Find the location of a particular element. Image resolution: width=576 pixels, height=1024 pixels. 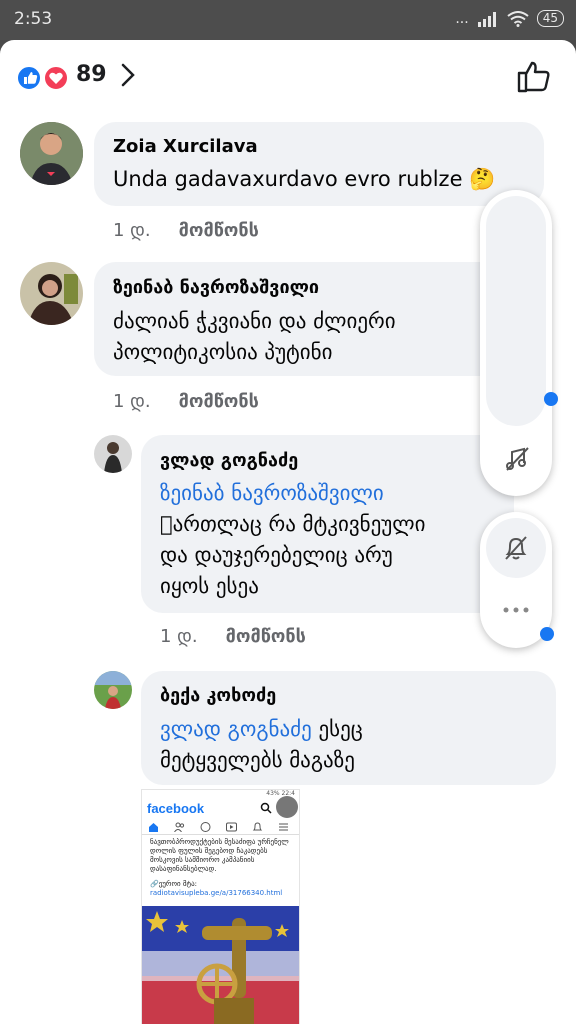

reaction-icons is located at coordinates (44, 78).